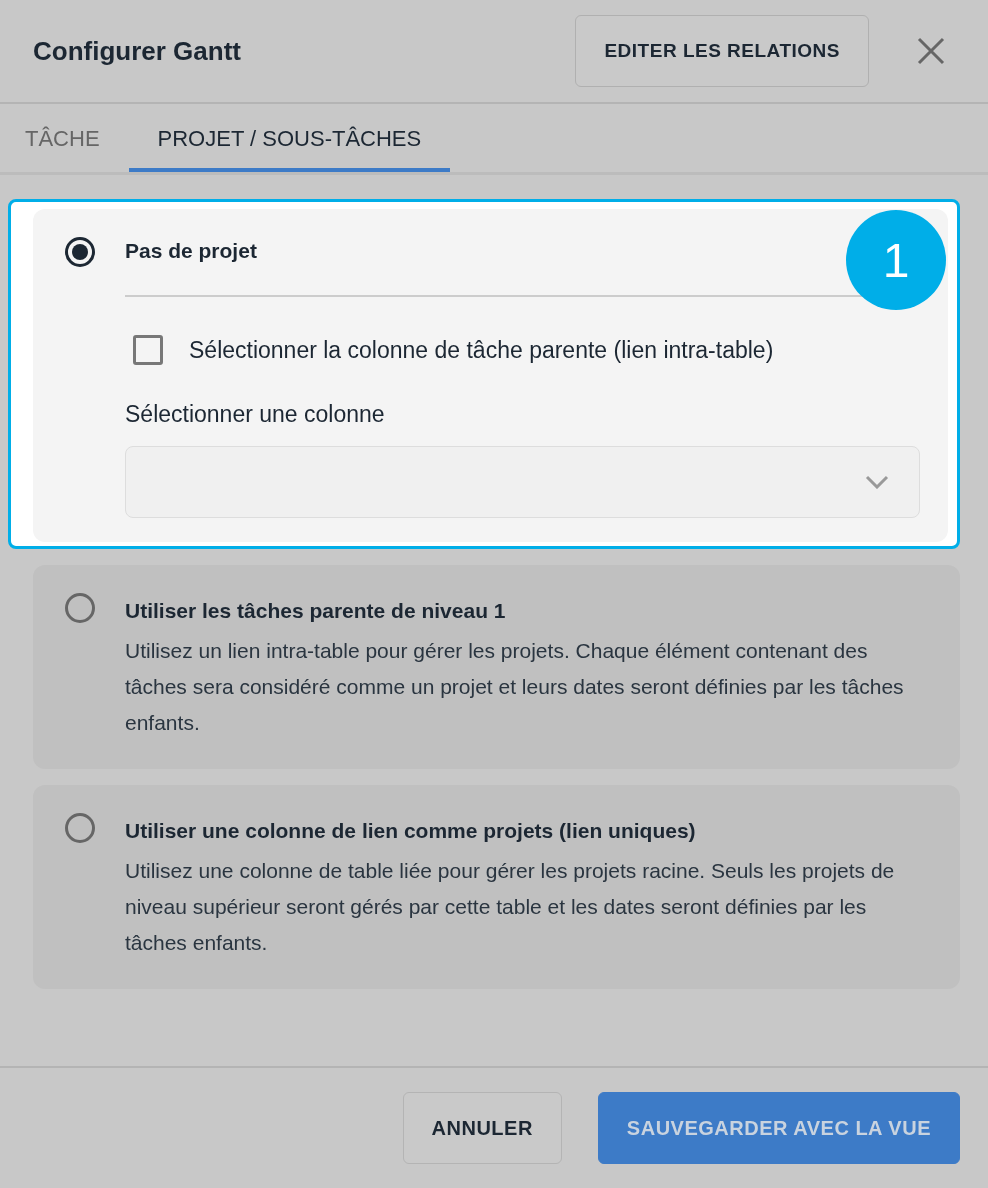  I want to click on tab: PROJET / SOUS-TÂCHES, so click(289, 138).